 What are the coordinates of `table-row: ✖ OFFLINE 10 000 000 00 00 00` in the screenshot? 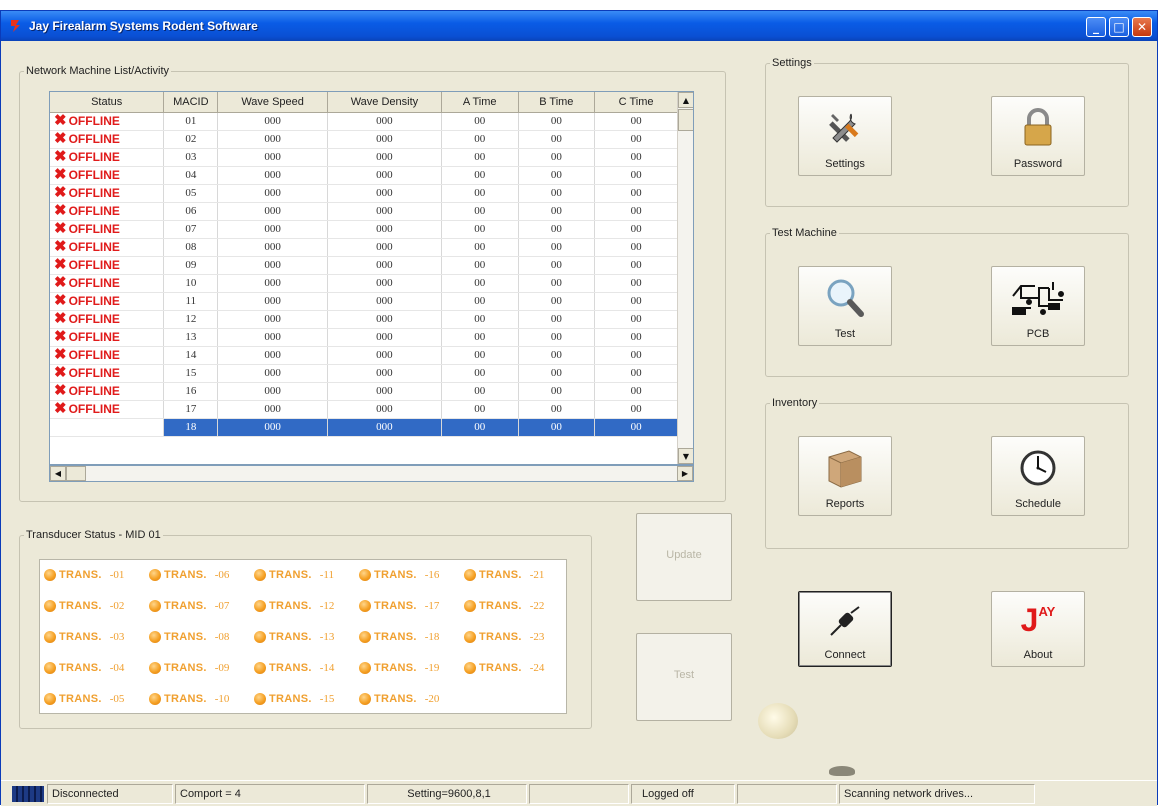 It's located at (364, 283).